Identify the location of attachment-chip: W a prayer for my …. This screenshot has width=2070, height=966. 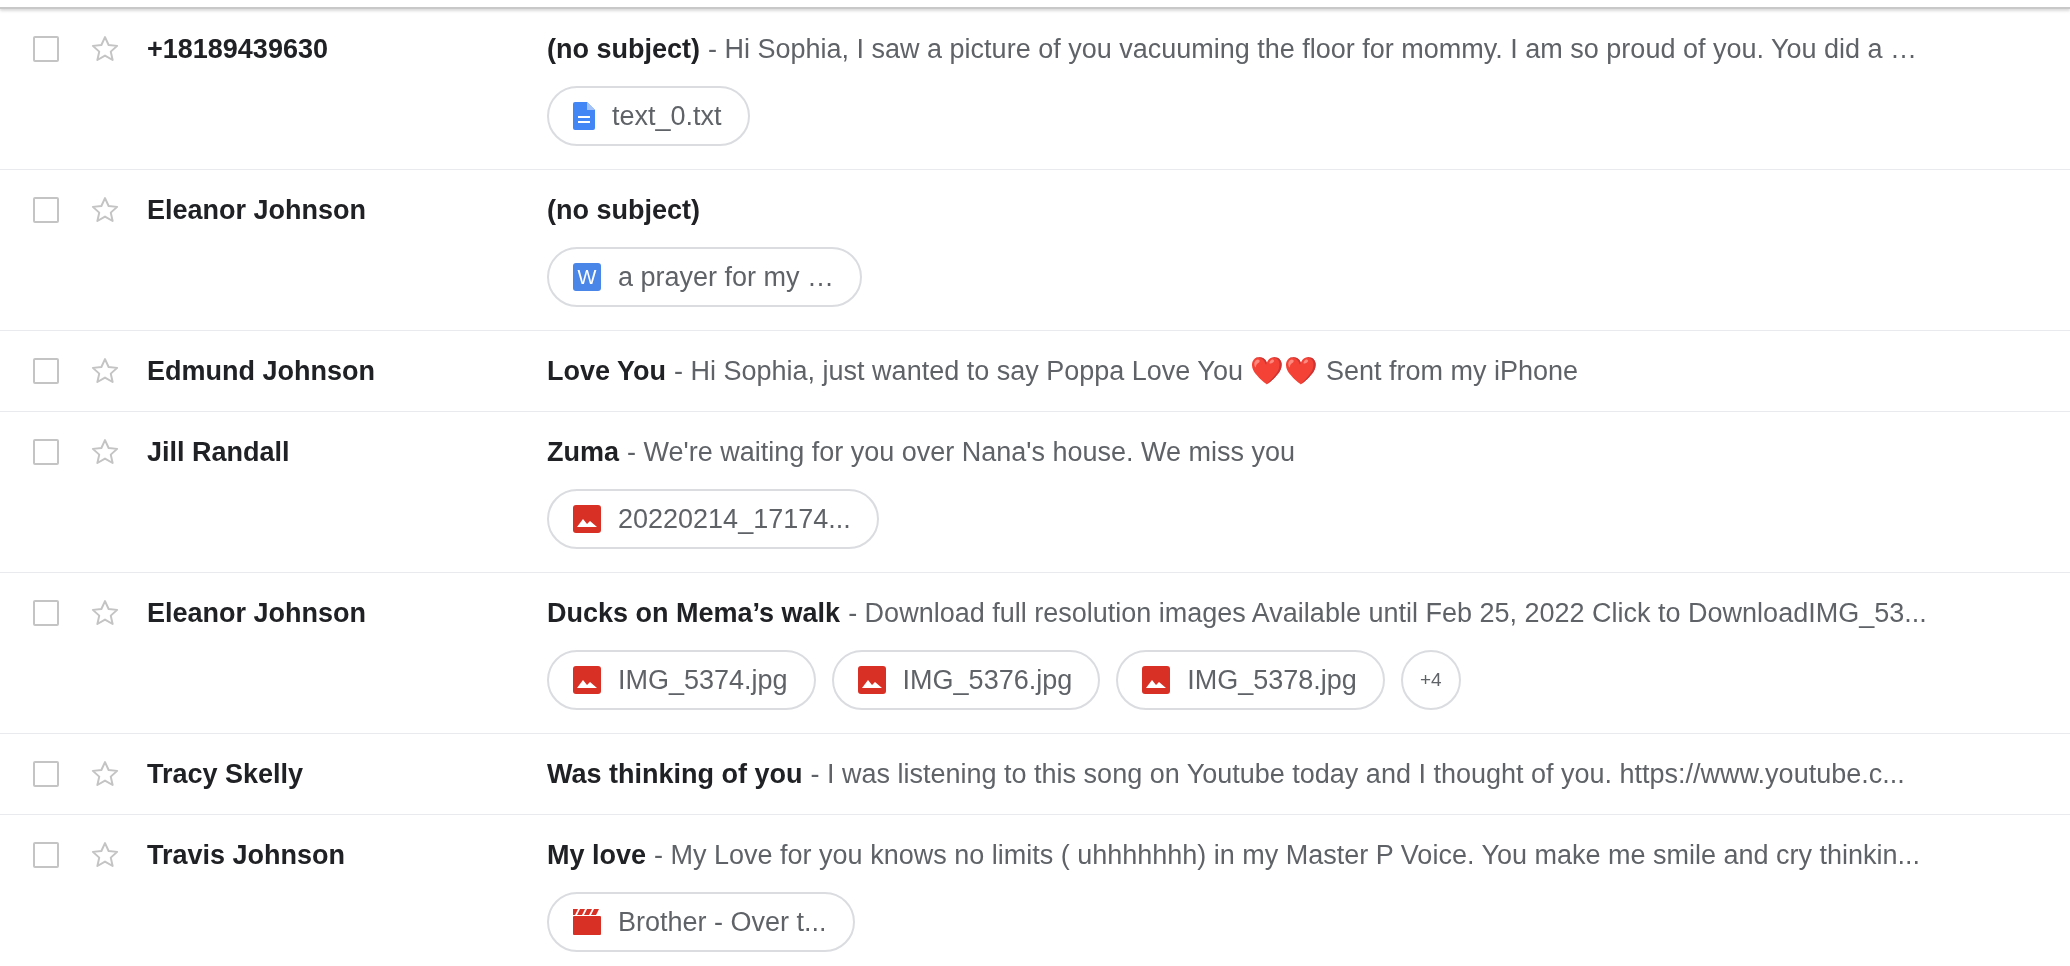
(705, 277).